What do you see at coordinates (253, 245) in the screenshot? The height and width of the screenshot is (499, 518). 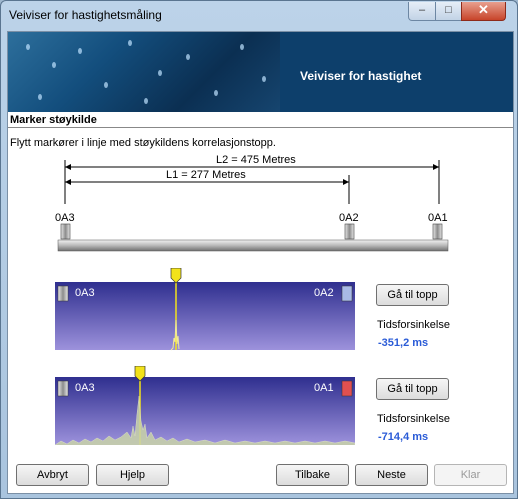 I see `pipe` at bounding box center [253, 245].